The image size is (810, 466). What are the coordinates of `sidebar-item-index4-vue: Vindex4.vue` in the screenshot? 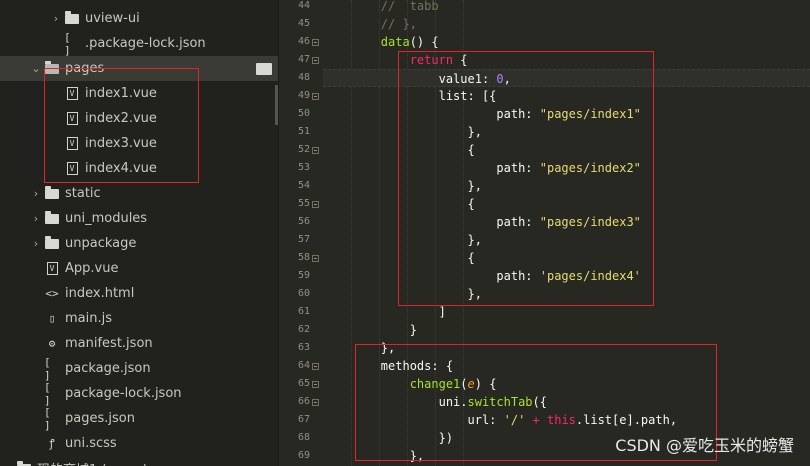 It's located at (139, 168).